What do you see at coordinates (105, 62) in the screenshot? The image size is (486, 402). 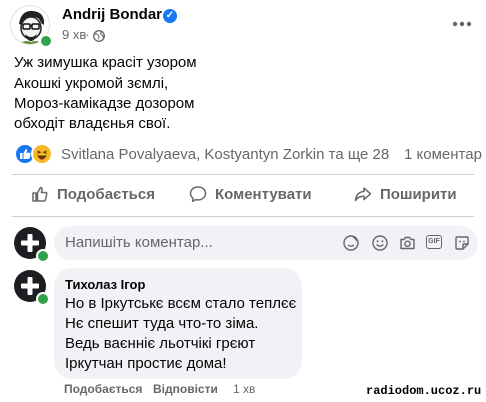 I see `post-text-line: Уж зимушка красіт узором` at bounding box center [105, 62].